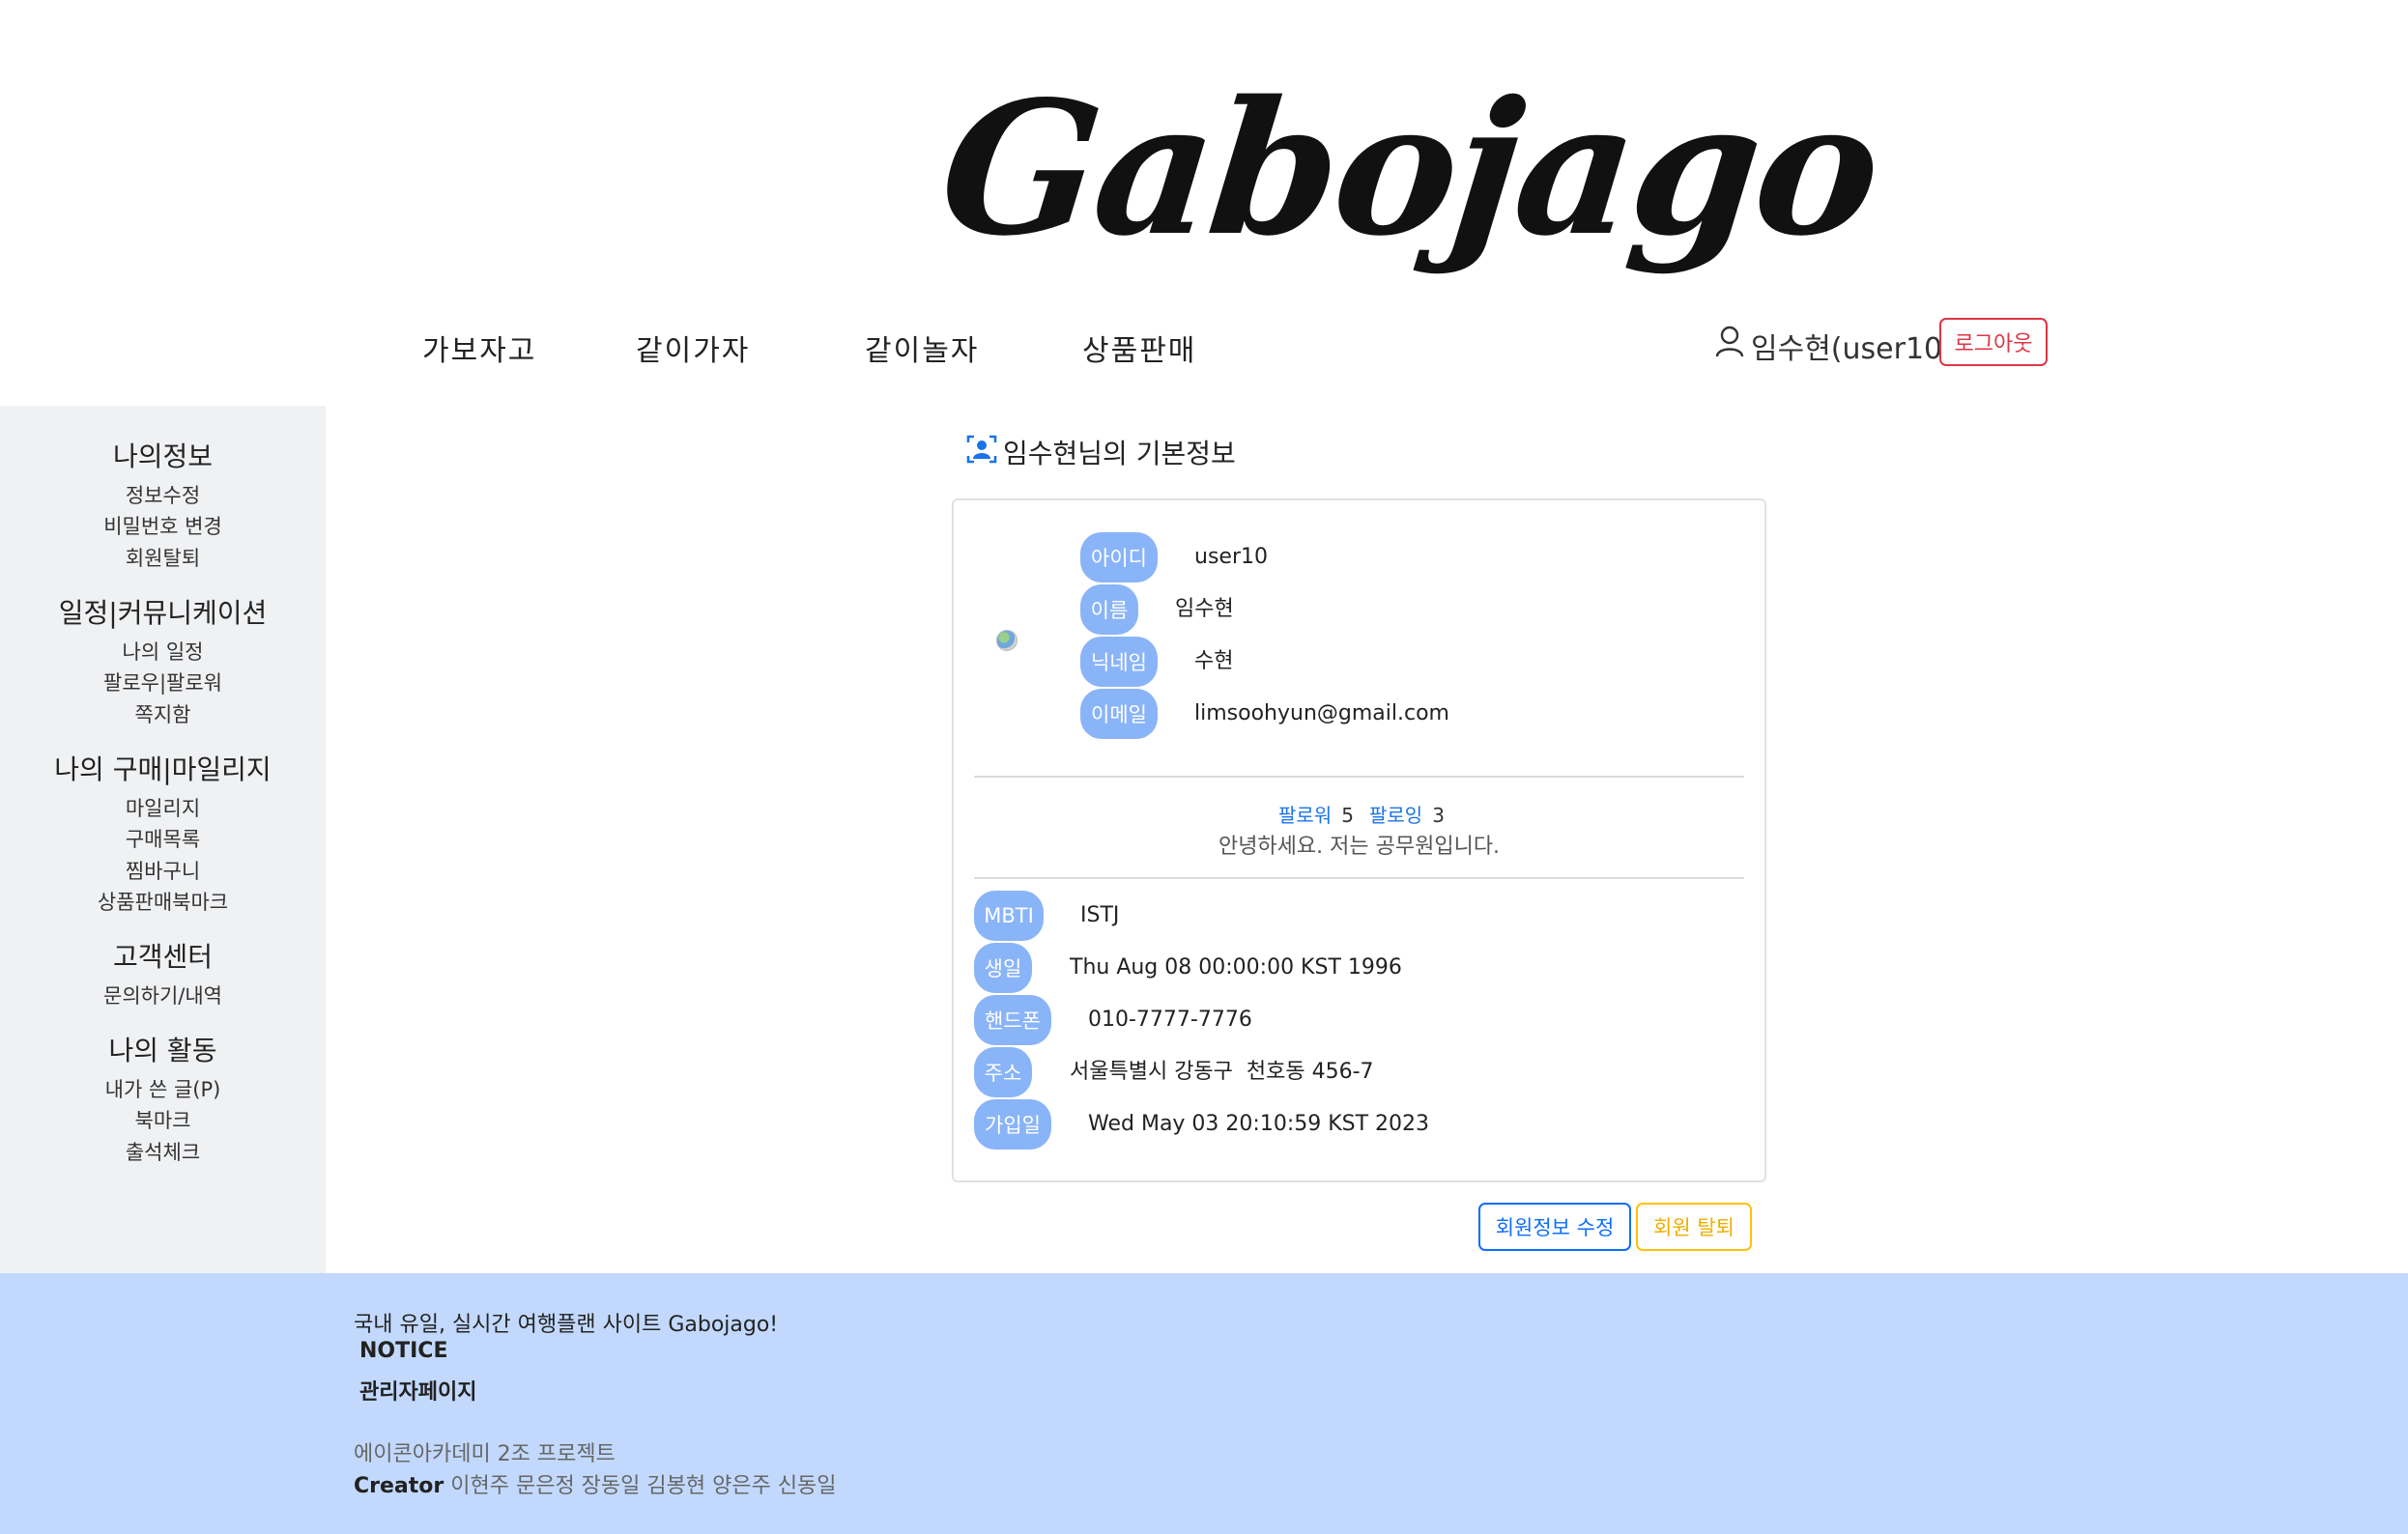  Describe the element at coordinates (1204, 609) in the screenshot. I see `value-name: 임수현` at that location.